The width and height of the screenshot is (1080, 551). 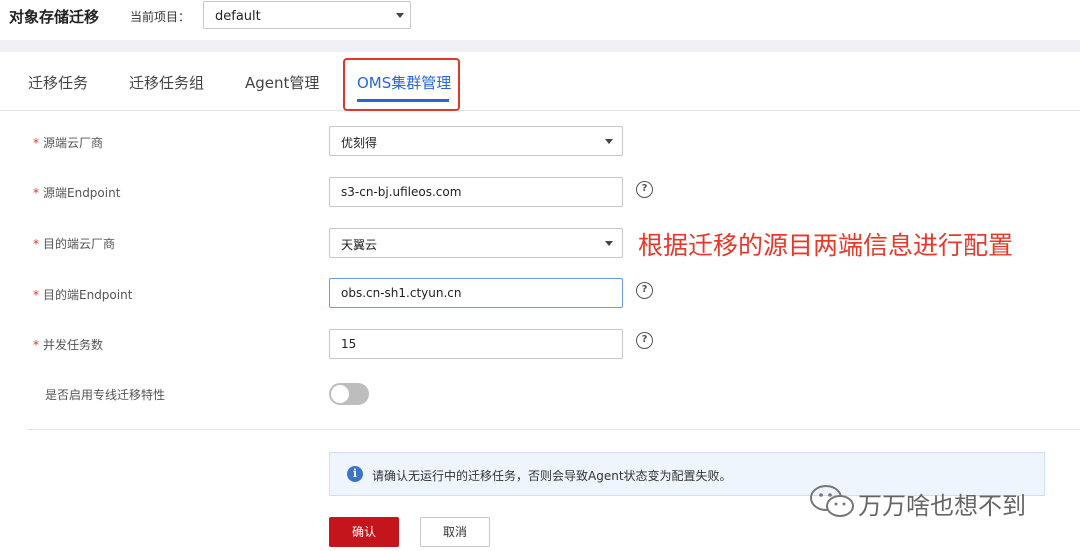 What do you see at coordinates (476, 192) in the screenshot?
I see `source-endpoint-input: s3-cn-bj.ufileos.com` at bounding box center [476, 192].